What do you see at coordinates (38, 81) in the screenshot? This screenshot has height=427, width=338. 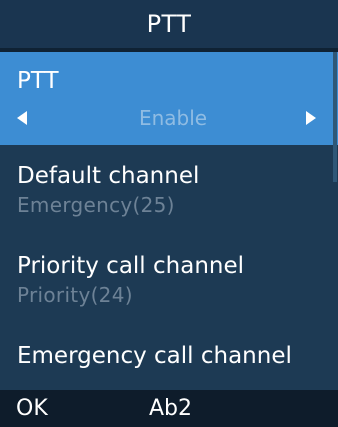 I see `setting-label-ptt: PTT` at bounding box center [38, 81].